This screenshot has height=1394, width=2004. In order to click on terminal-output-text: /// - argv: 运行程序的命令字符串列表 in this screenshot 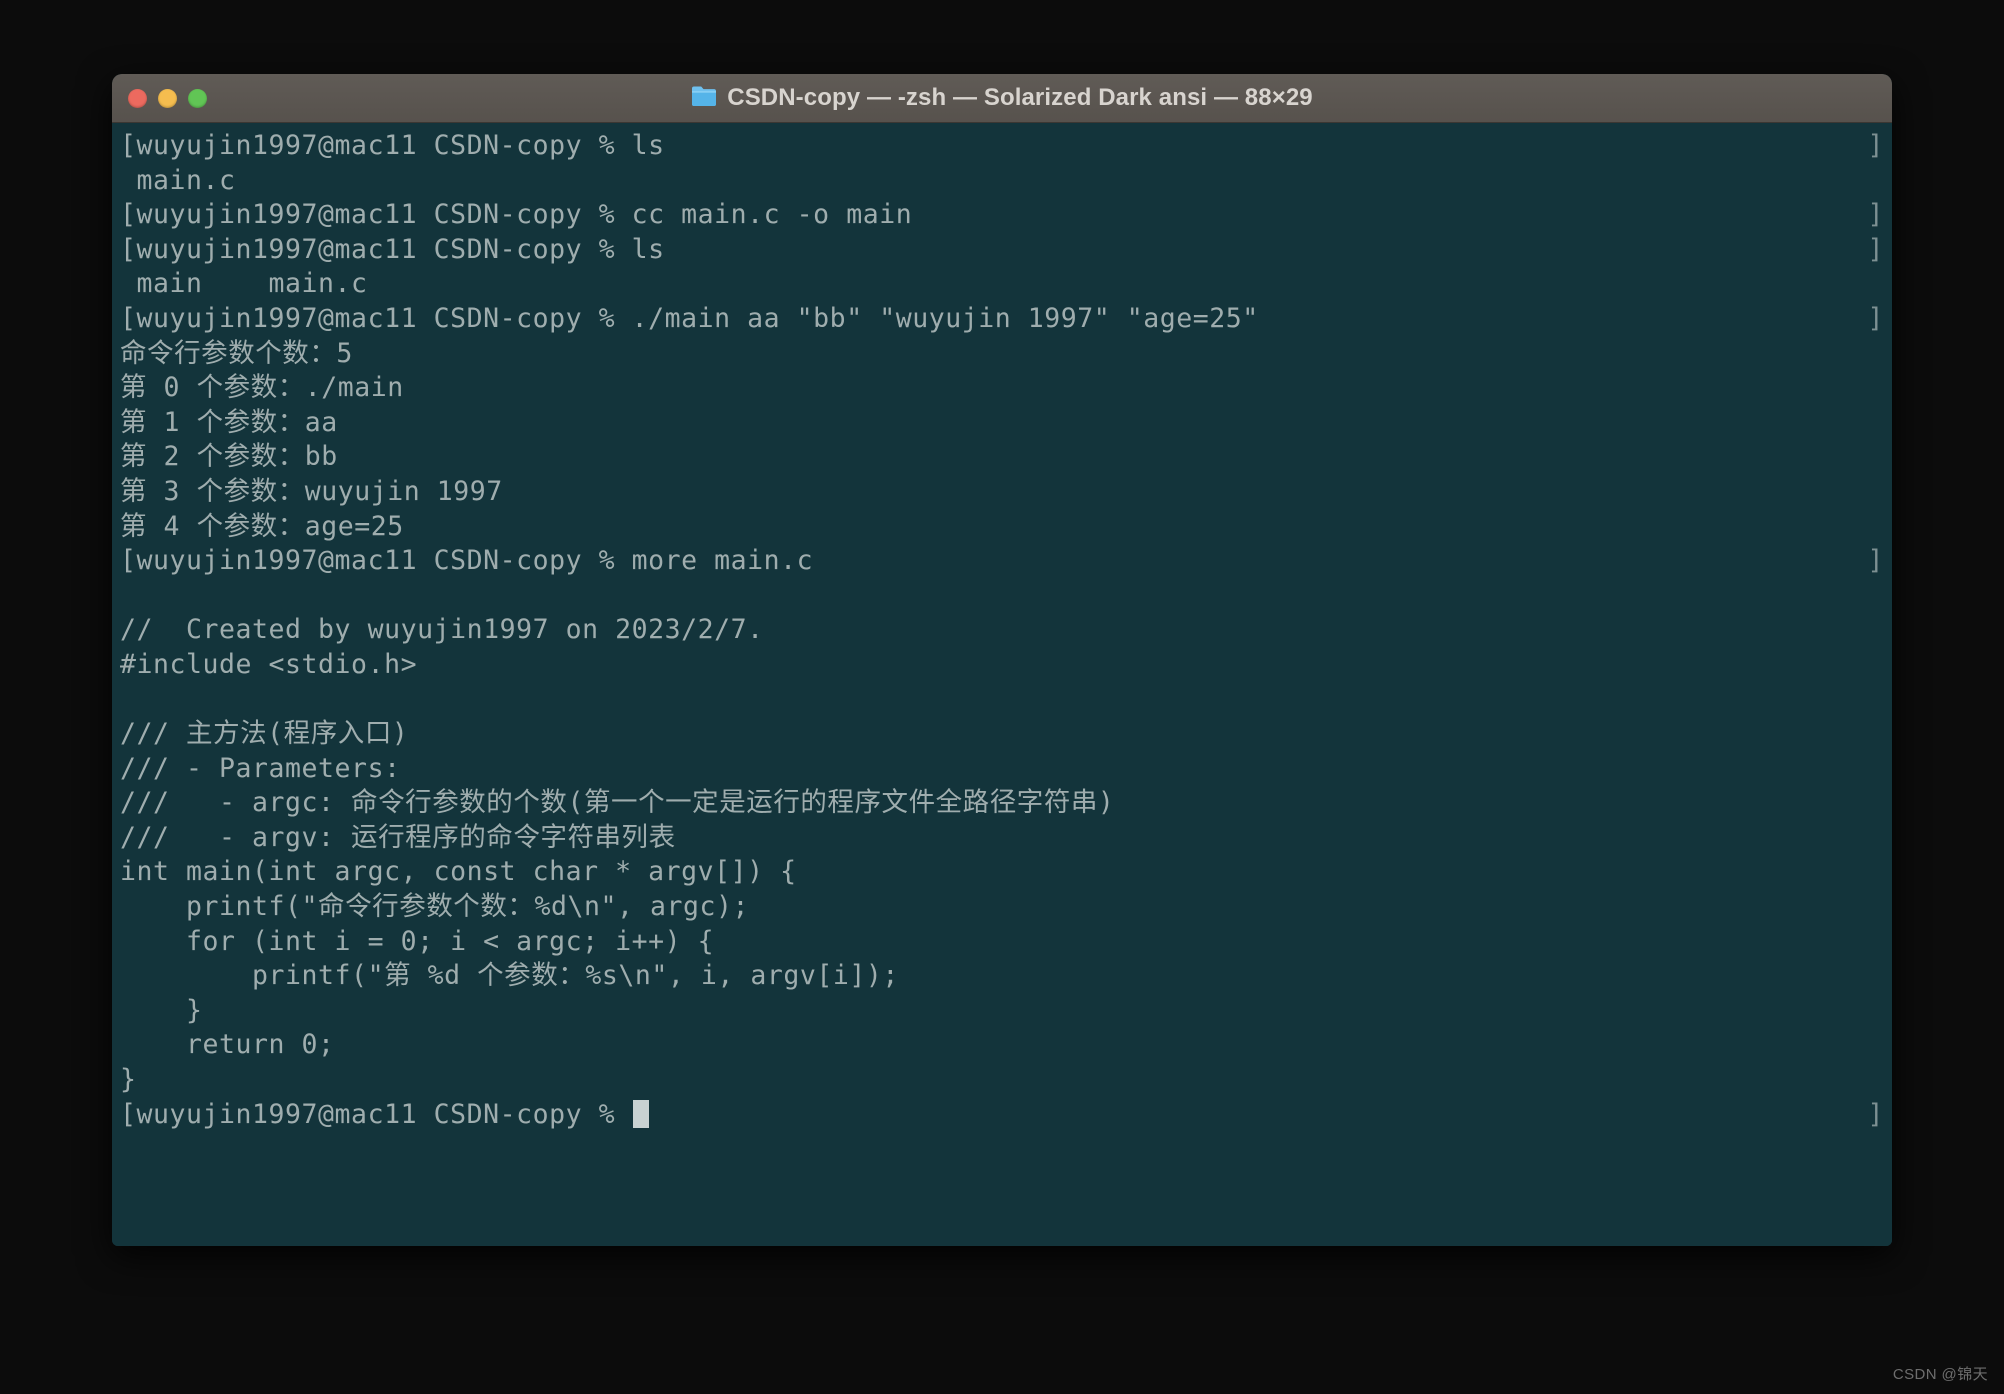, I will do `click(398, 837)`.